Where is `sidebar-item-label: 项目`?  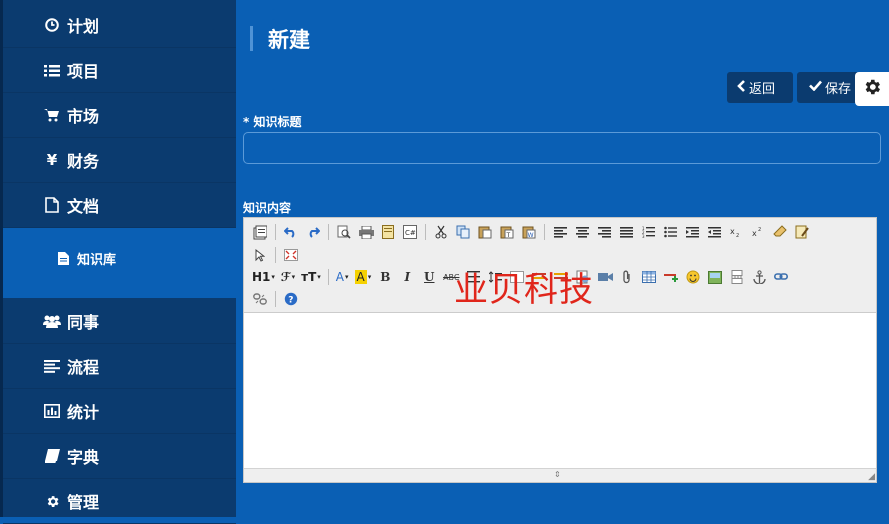 sidebar-item-label: 项目 is located at coordinates (83, 71).